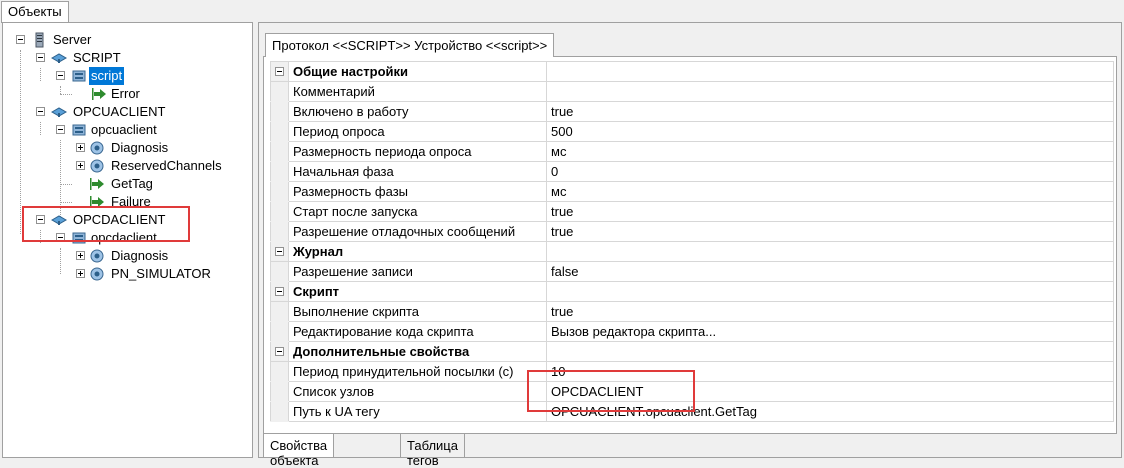  What do you see at coordinates (417, 191) in the screenshot?
I see `property-name: Размерность фазы` at bounding box center [417, 191].